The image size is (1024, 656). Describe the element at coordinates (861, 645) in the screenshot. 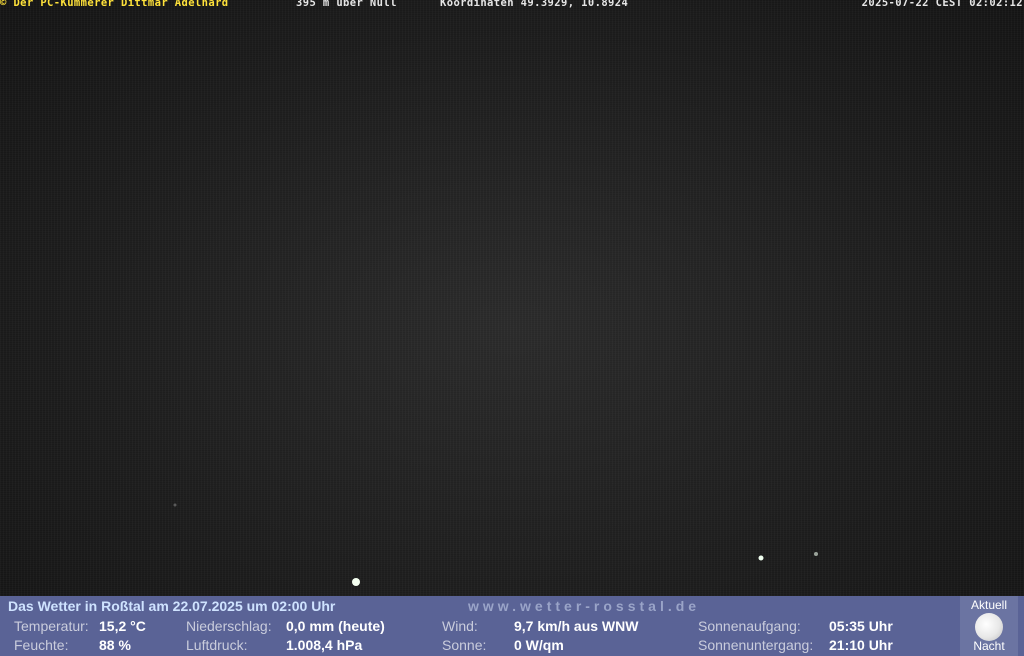

I see `sunset-value: 21:10 Uhr` at that location.